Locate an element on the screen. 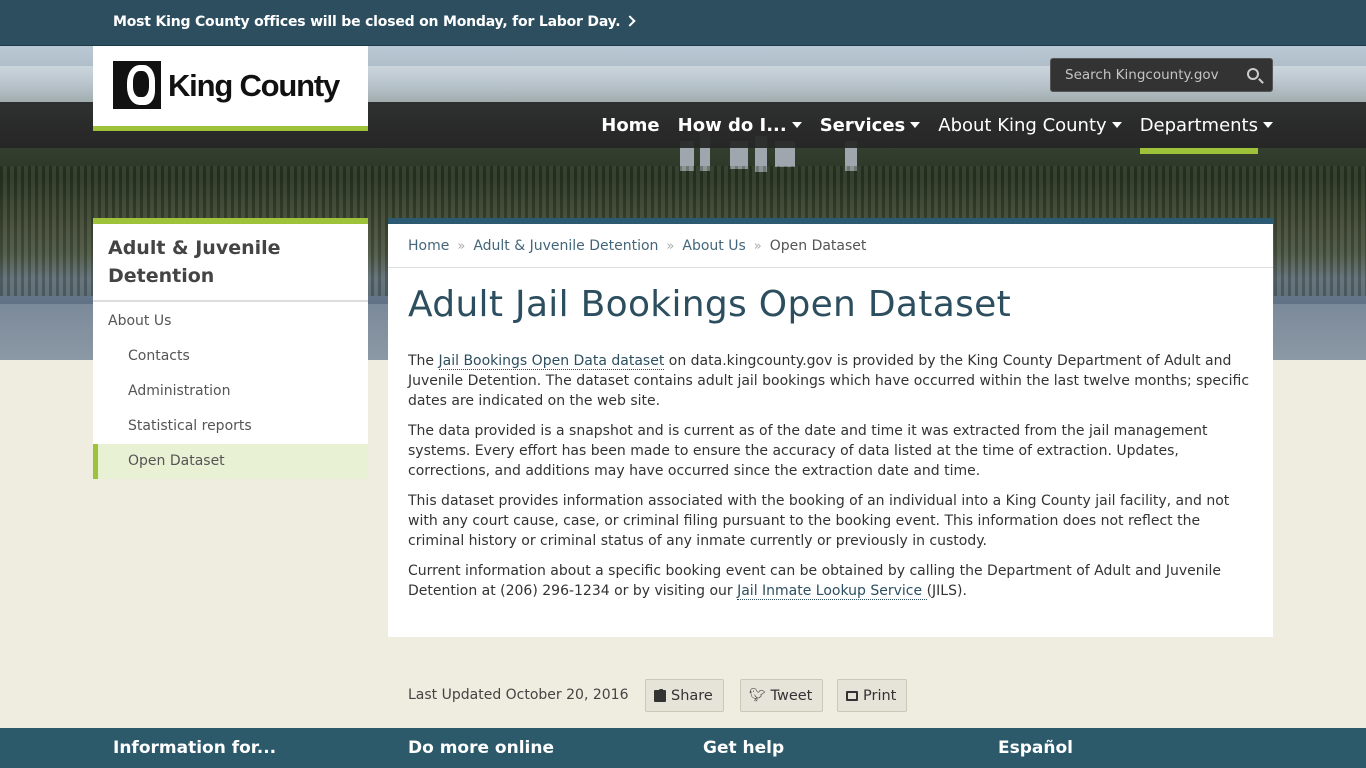  sidebar-item-statistical-reports: Statistical reports is located at coordinates (230, 426).